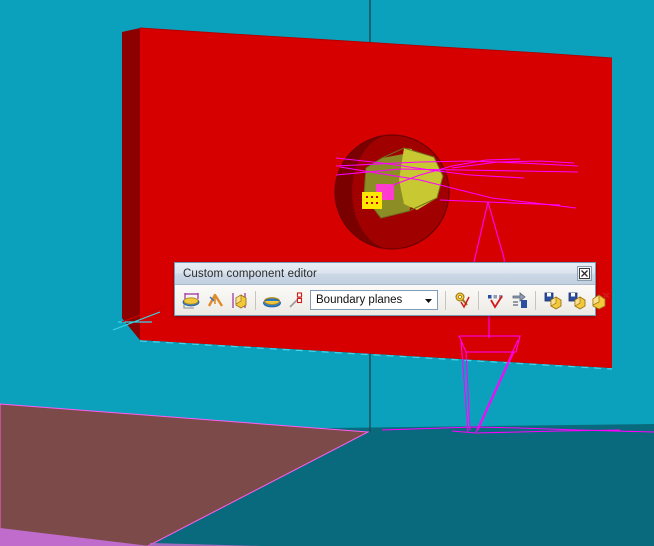 The width and height of the screenshot is (654, 546). I want to click on close-box-icon, so click(584, 273).